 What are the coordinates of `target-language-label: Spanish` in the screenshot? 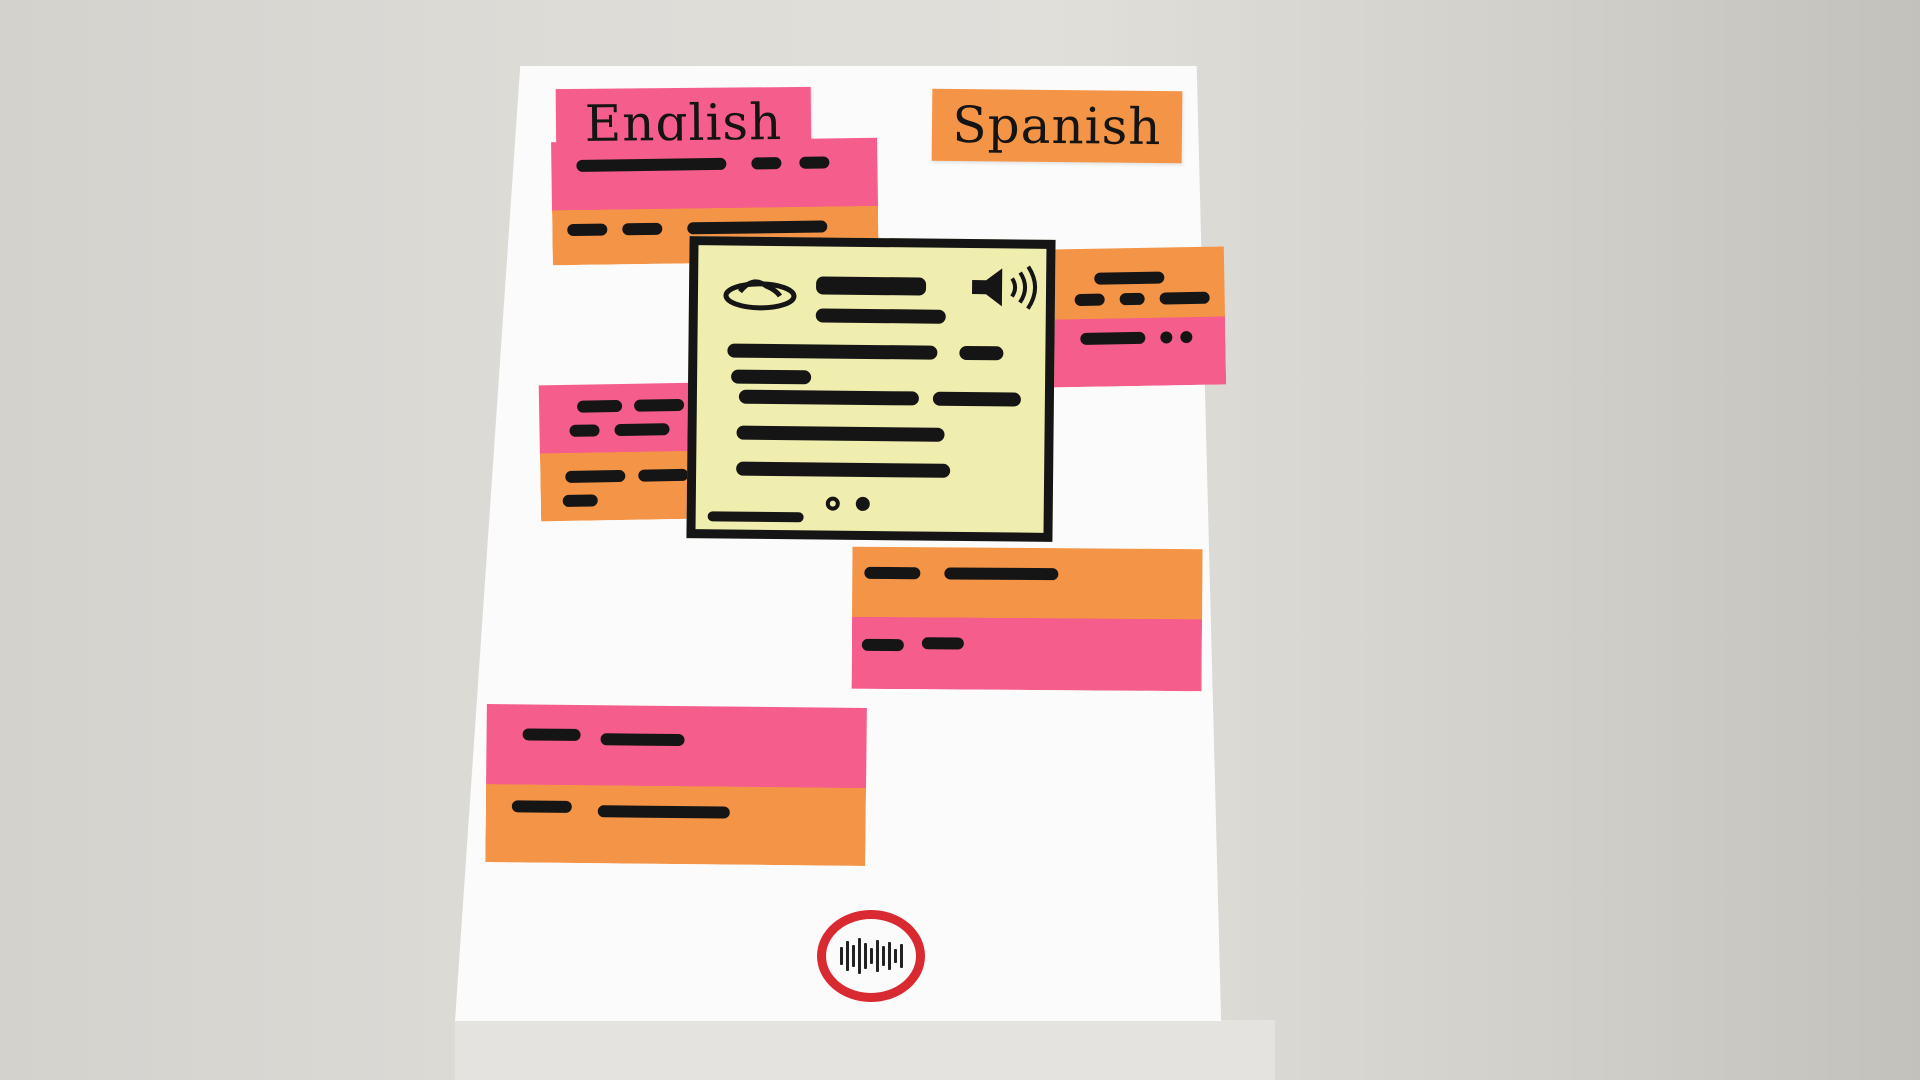 It's located at (1057, 126).